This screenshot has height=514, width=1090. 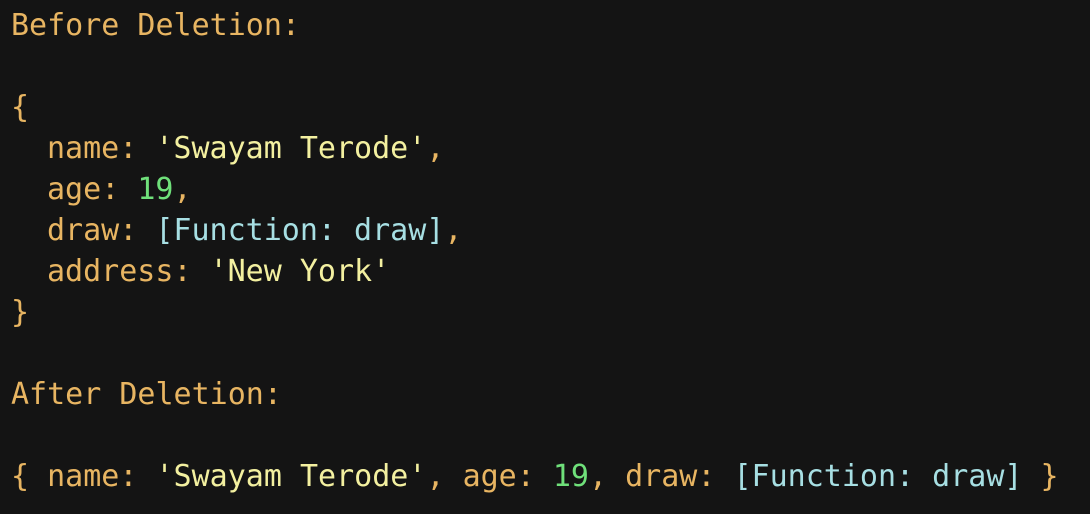 What do you see at coordinates (110, 271) in the screenshot?
I see `property-key: address` at bounding box center [110, 271].